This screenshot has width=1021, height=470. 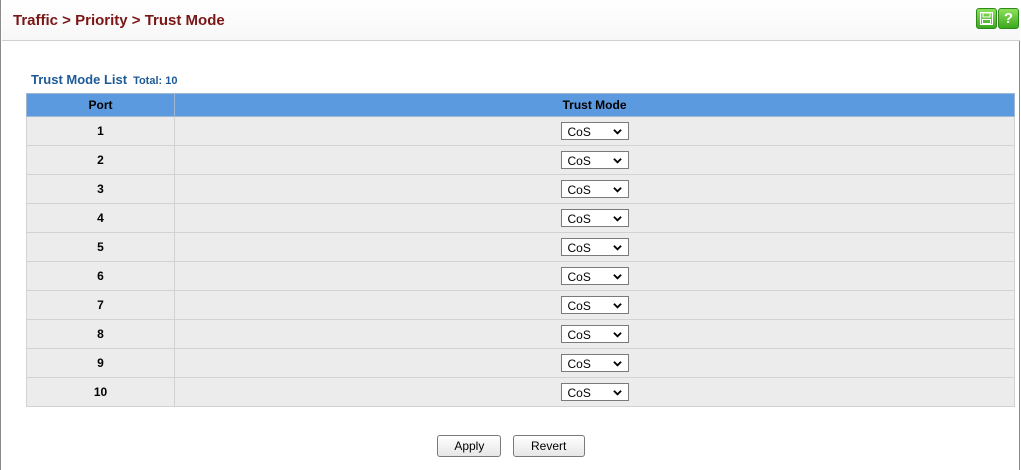 I want to click on table-row: 7 CoS, so click(x=520, y=305).